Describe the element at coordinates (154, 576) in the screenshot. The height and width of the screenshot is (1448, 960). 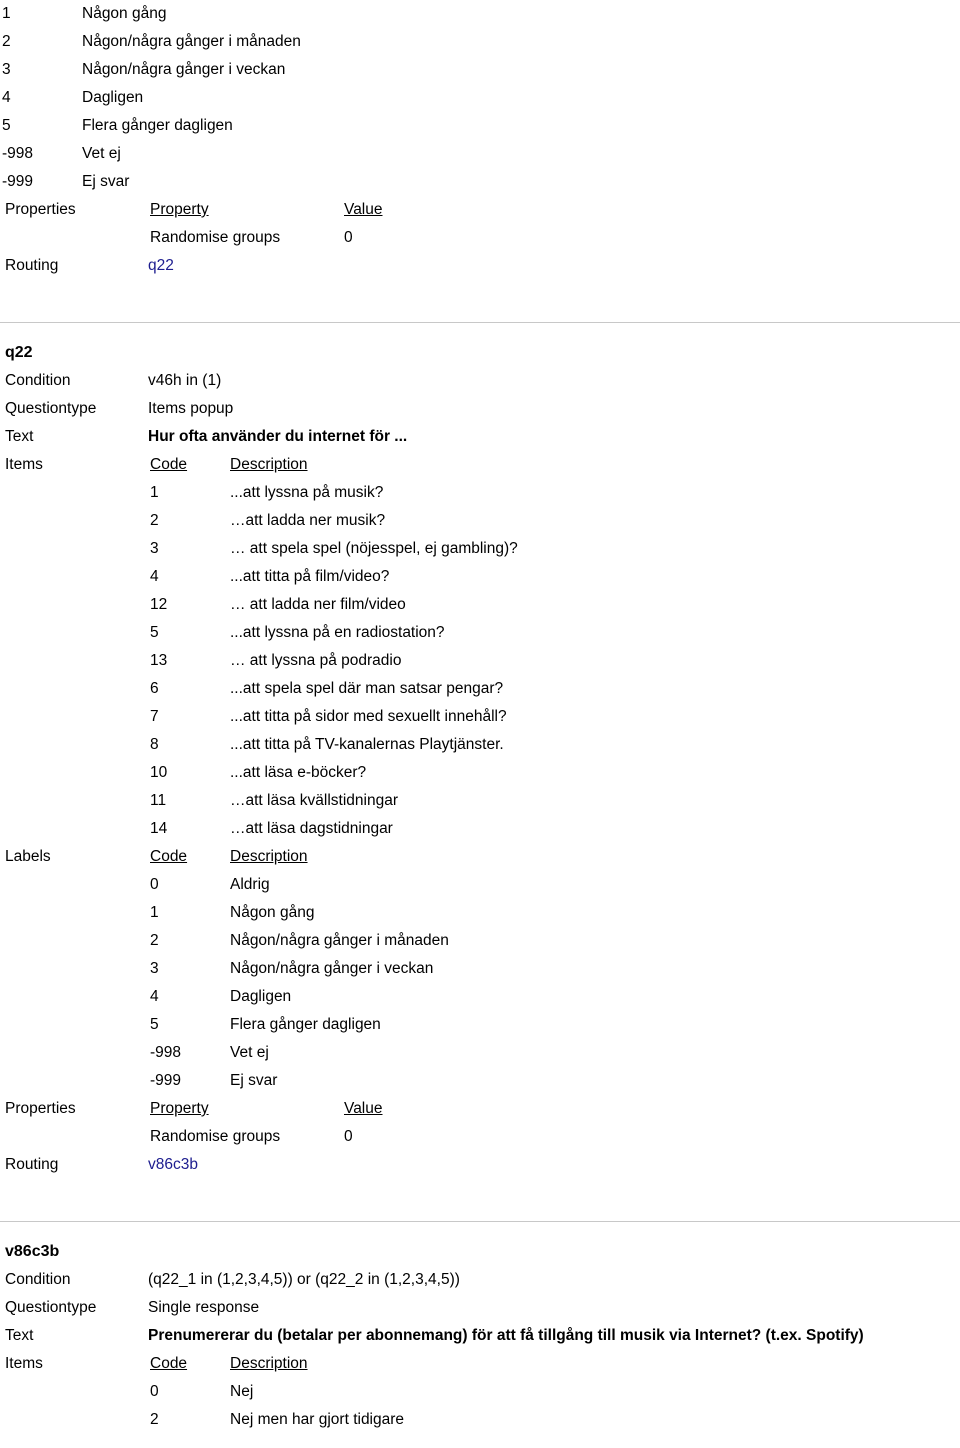
I see `code-cell: 4` at that location.